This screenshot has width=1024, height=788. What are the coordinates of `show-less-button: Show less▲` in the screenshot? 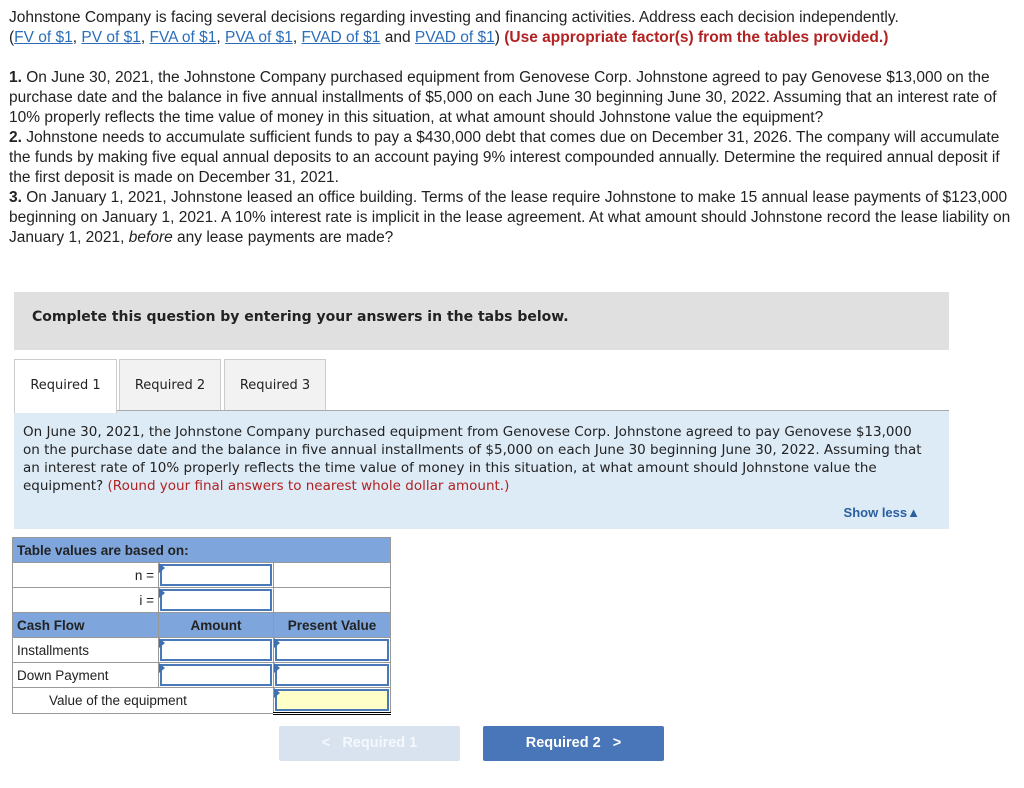 It's located at (882, 512).